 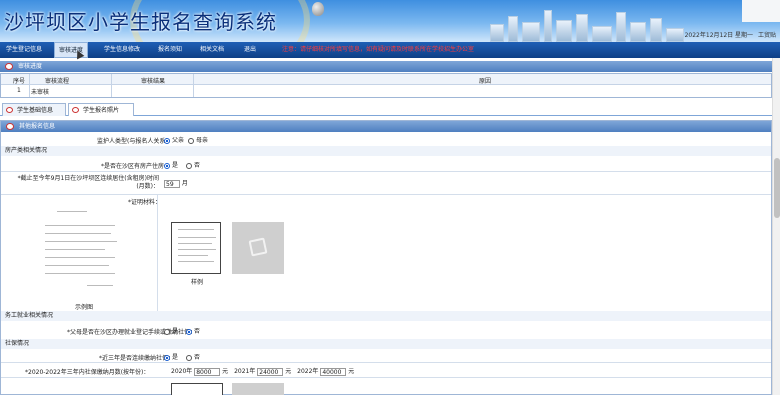 What do you see at coordinates (136, 166) in the screenshot?
I see `house-question: *是否在沙区有房产住房：` at bounding box center [136, 166].